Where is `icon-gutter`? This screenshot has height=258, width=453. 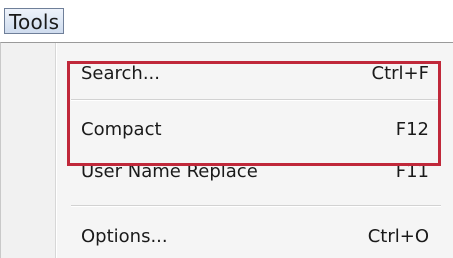
icon-gutter is located at coordinates (28, 150).